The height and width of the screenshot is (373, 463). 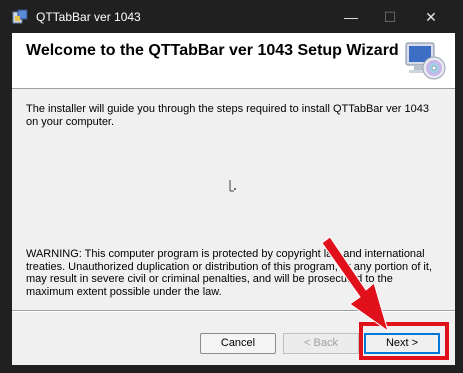 I want to click on computer-cd-icon, so click(x=425, y=61).